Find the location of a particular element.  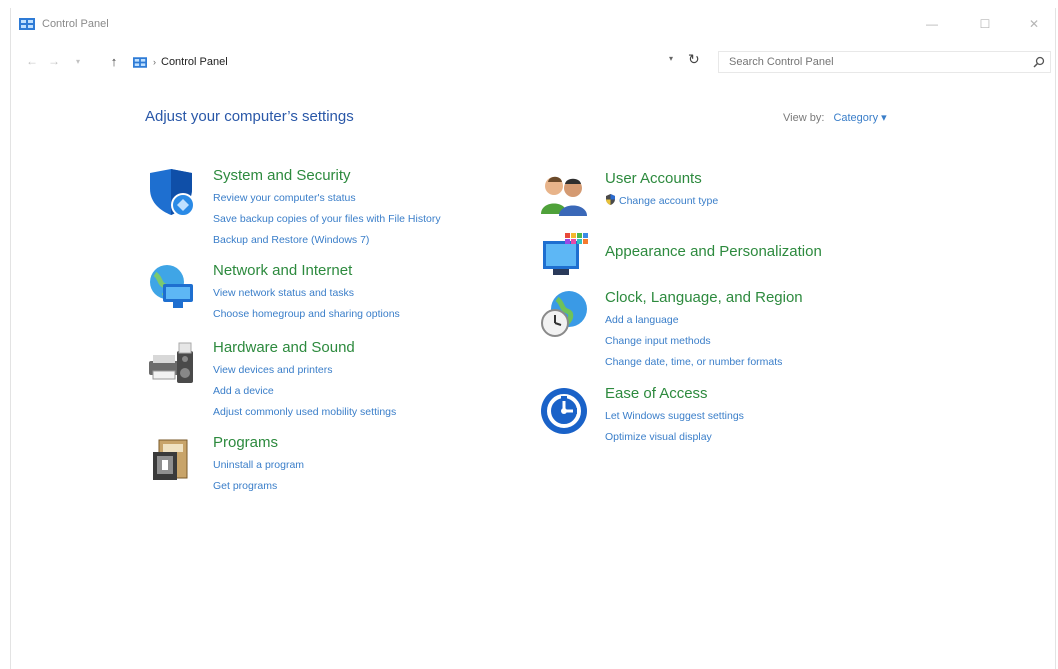

category-links: Change account type is located at coordinates (661, 202).